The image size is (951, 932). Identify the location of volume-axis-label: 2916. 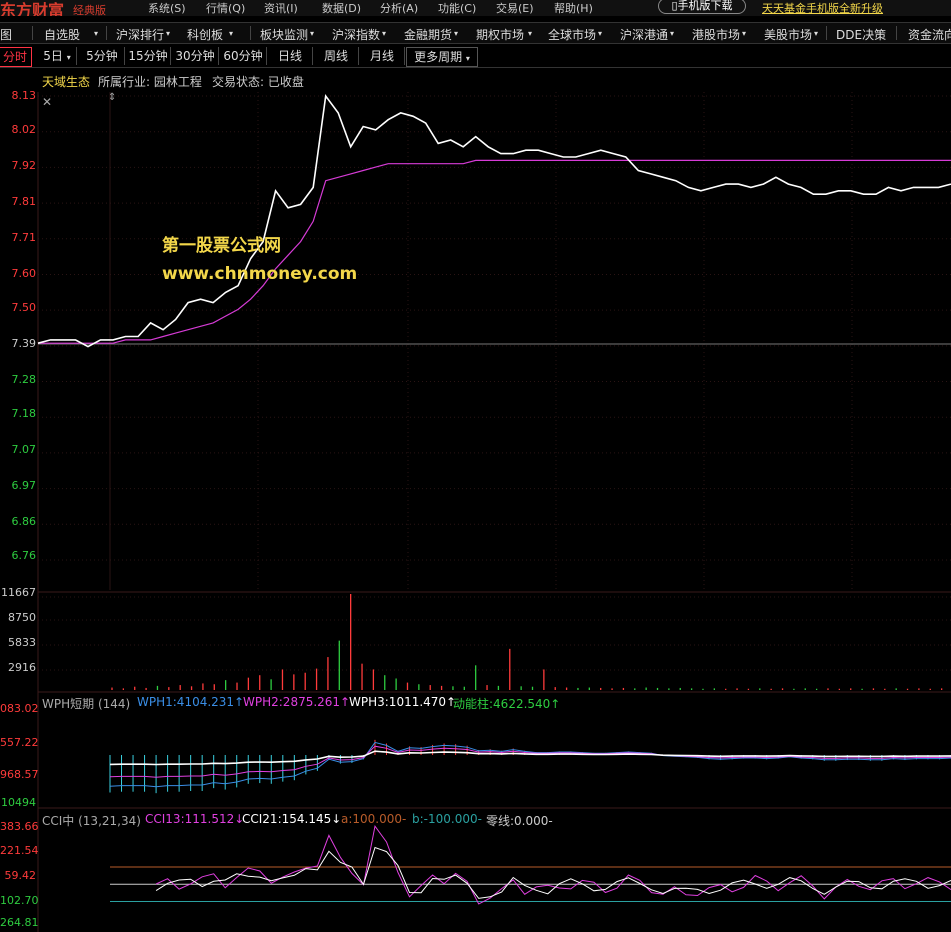
(22, 667).